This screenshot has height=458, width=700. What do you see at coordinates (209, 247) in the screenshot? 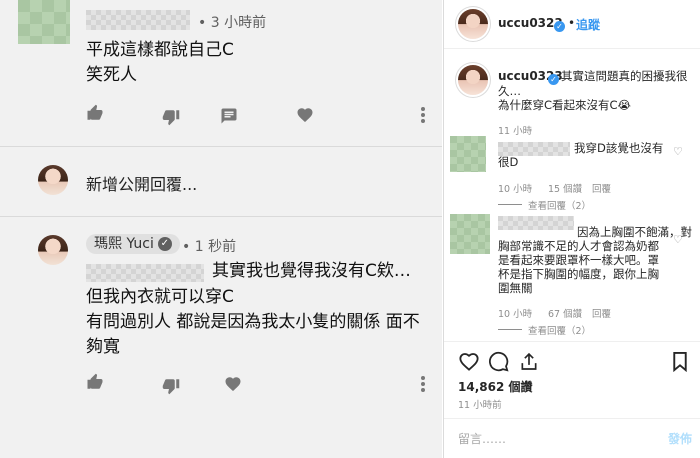
I see `reply-timestamp: • 1 秒前` at bounding box center [209, 247].